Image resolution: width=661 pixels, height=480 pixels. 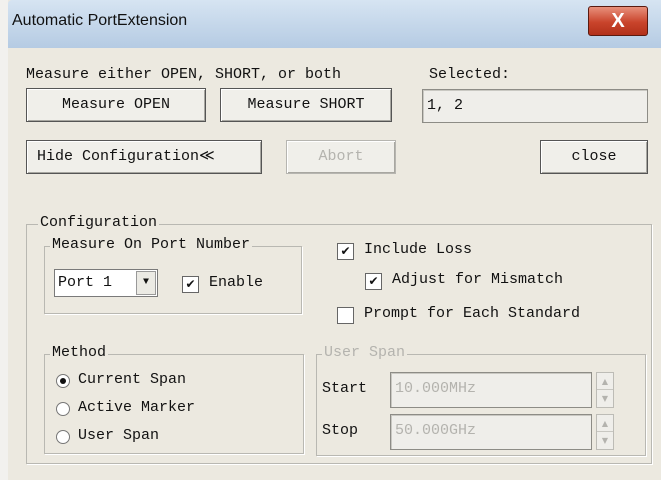 What do you see at coordinates (146, 283) in the screenshot?
I see `chevron-down-icon: ▼` at bounding box center [146, 283].